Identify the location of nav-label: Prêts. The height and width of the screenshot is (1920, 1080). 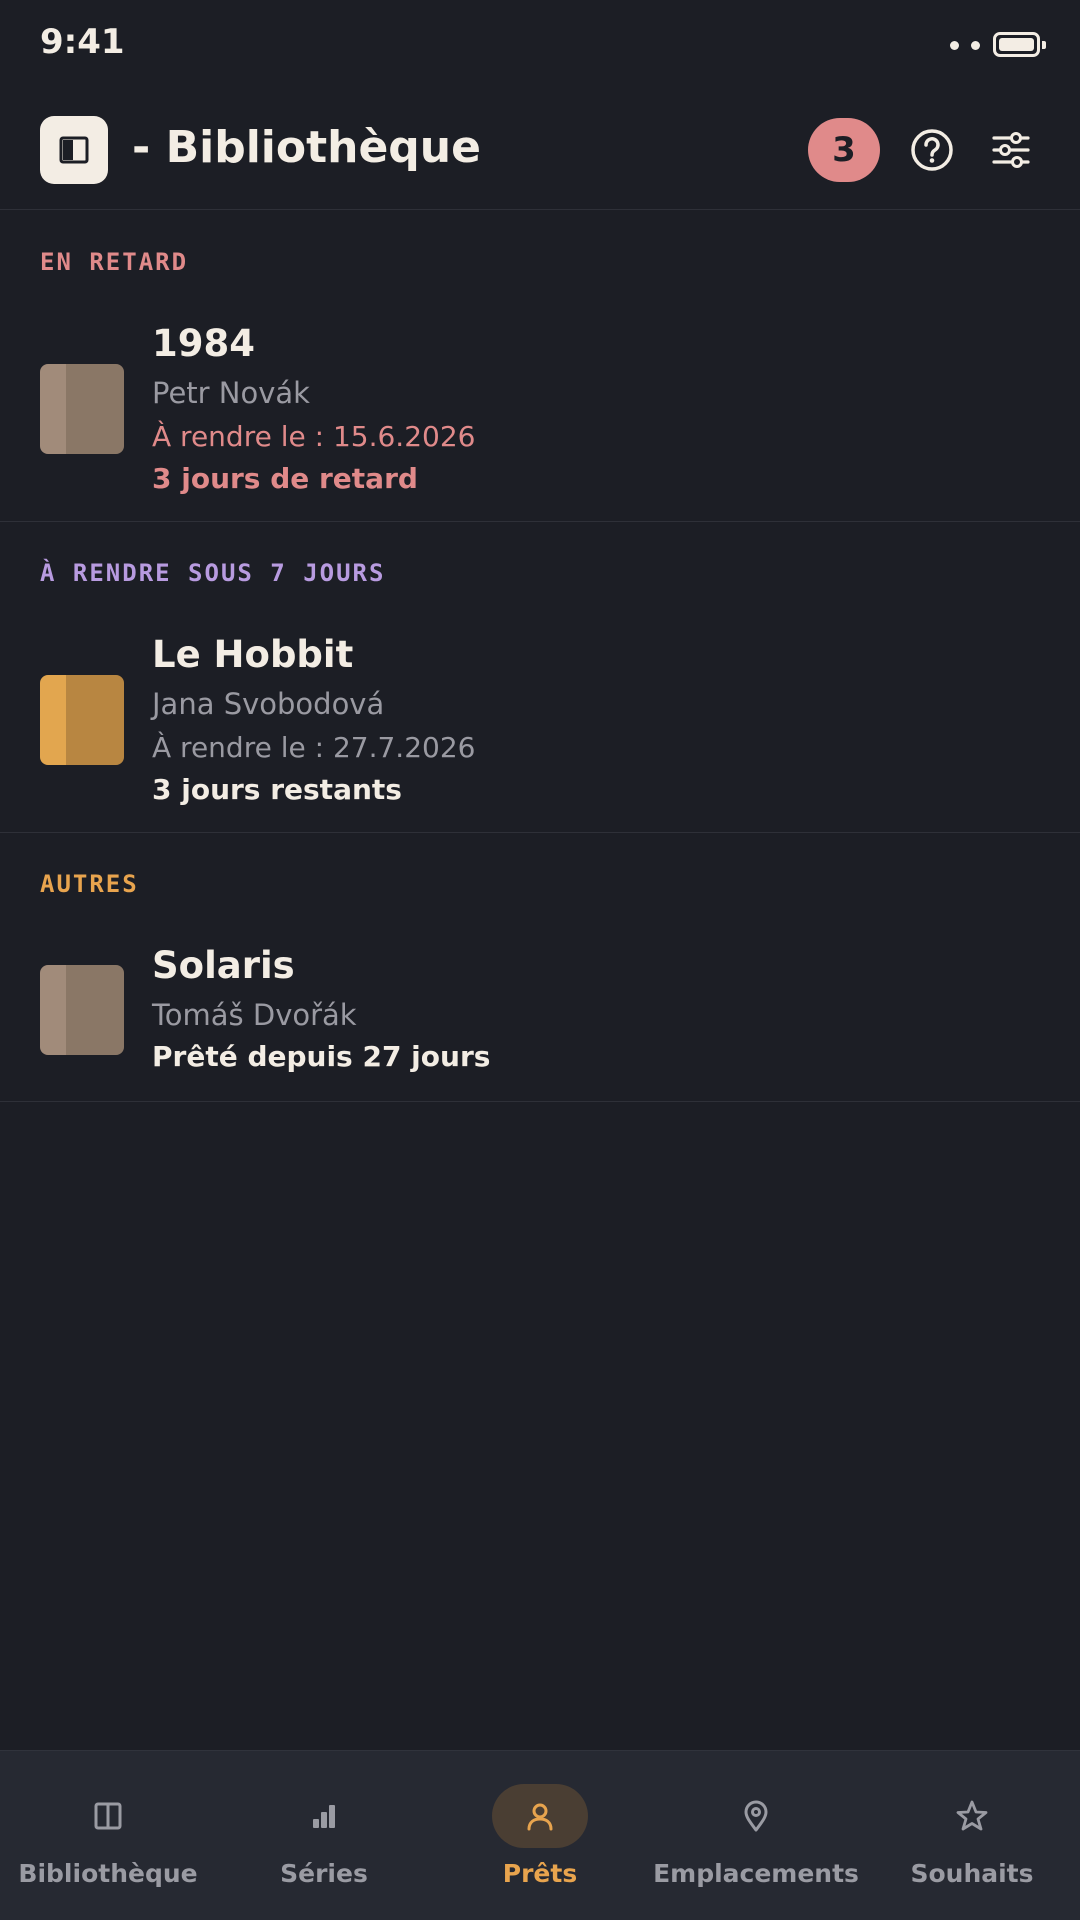
(540, 1873).